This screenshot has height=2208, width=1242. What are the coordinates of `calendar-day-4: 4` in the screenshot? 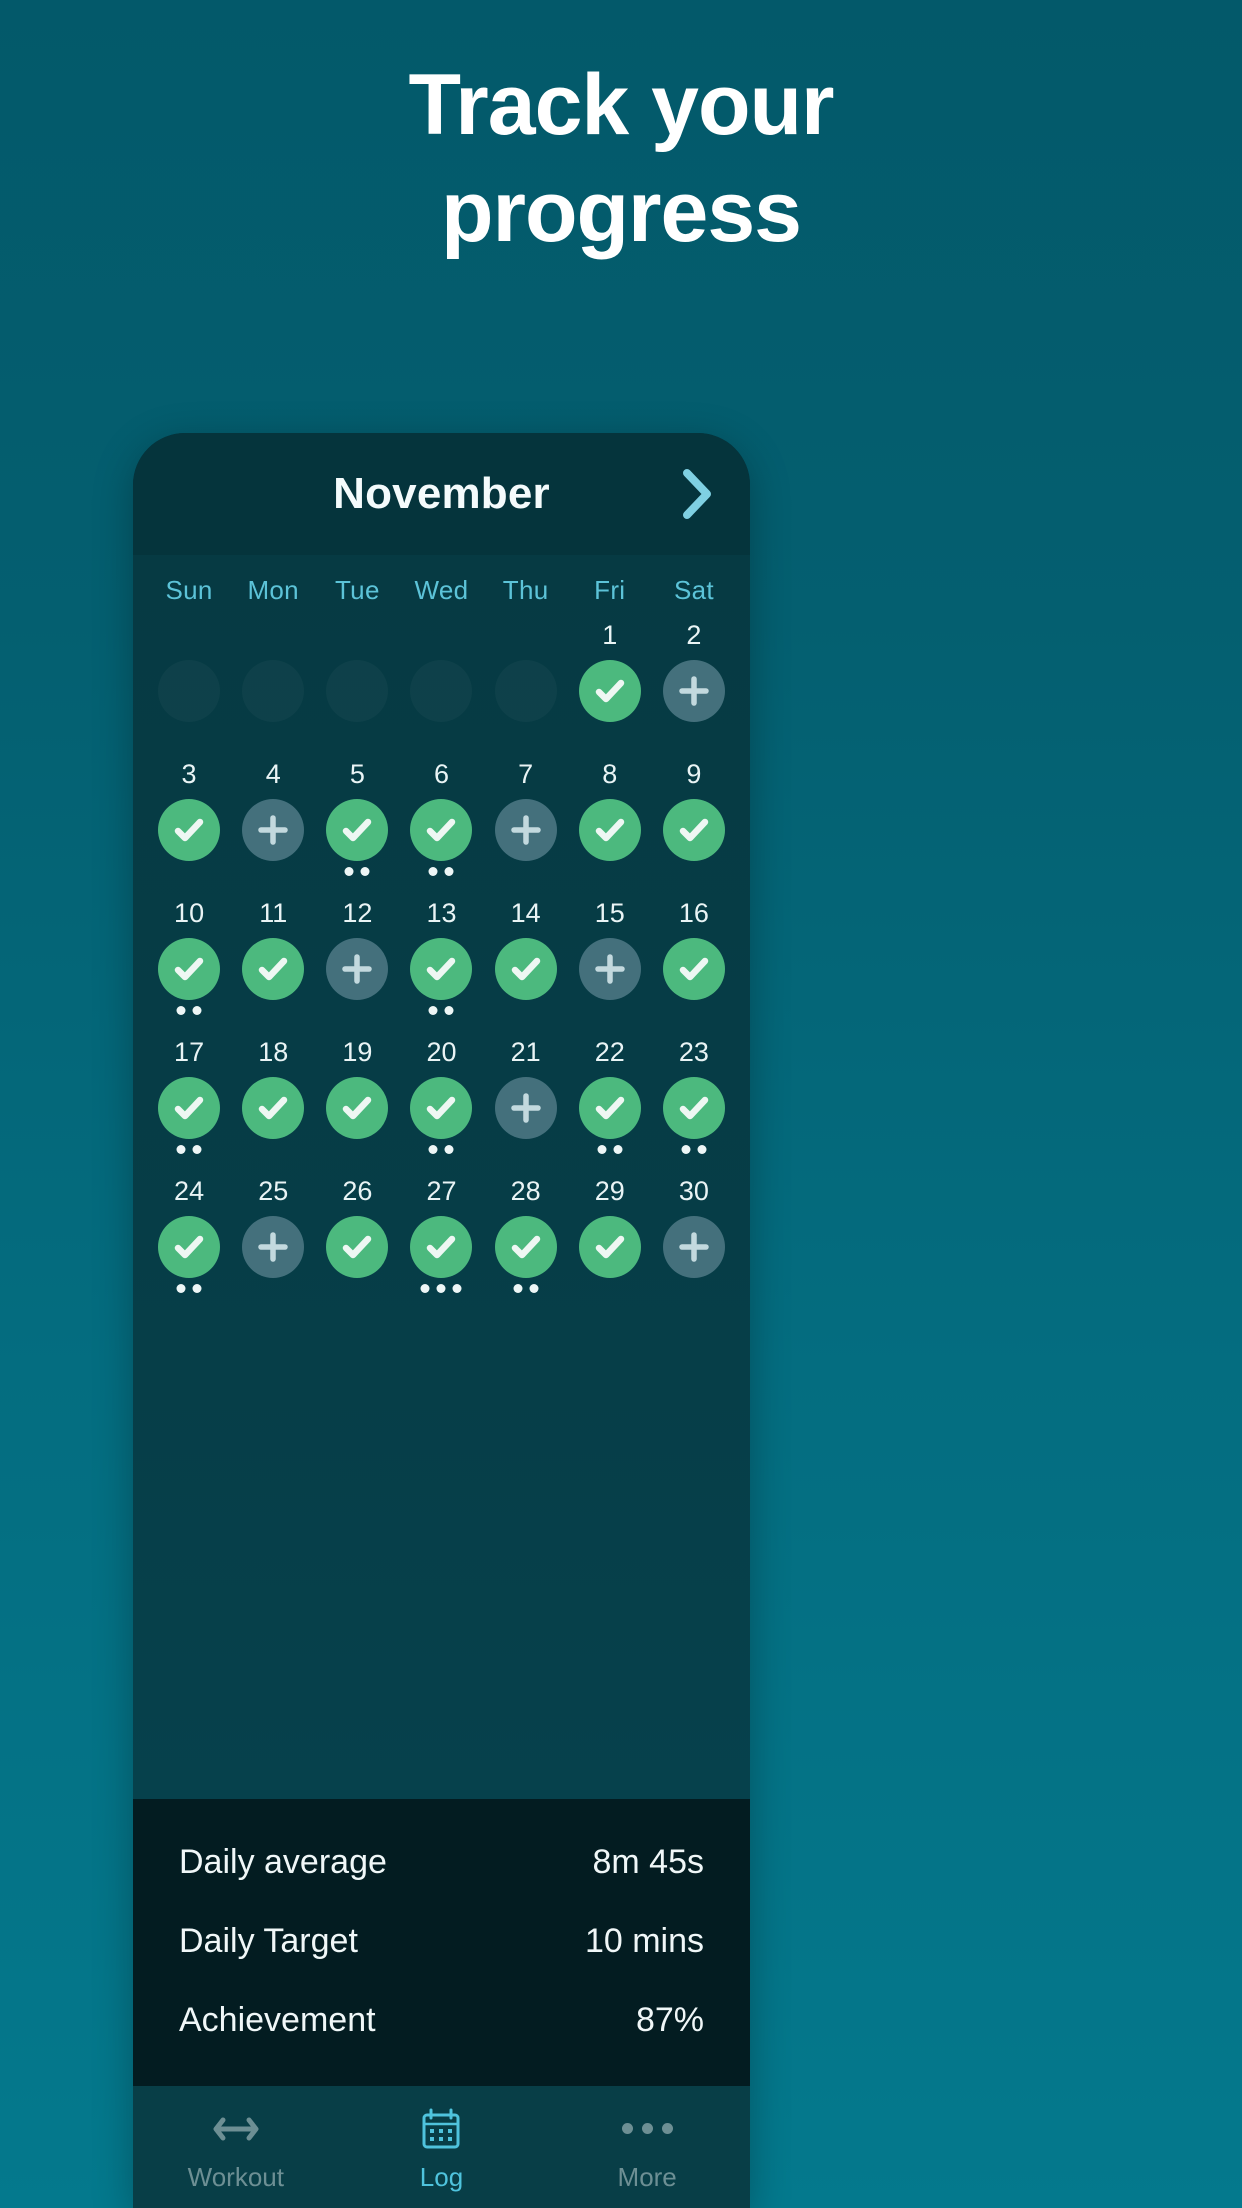 It's located at (273, 821).